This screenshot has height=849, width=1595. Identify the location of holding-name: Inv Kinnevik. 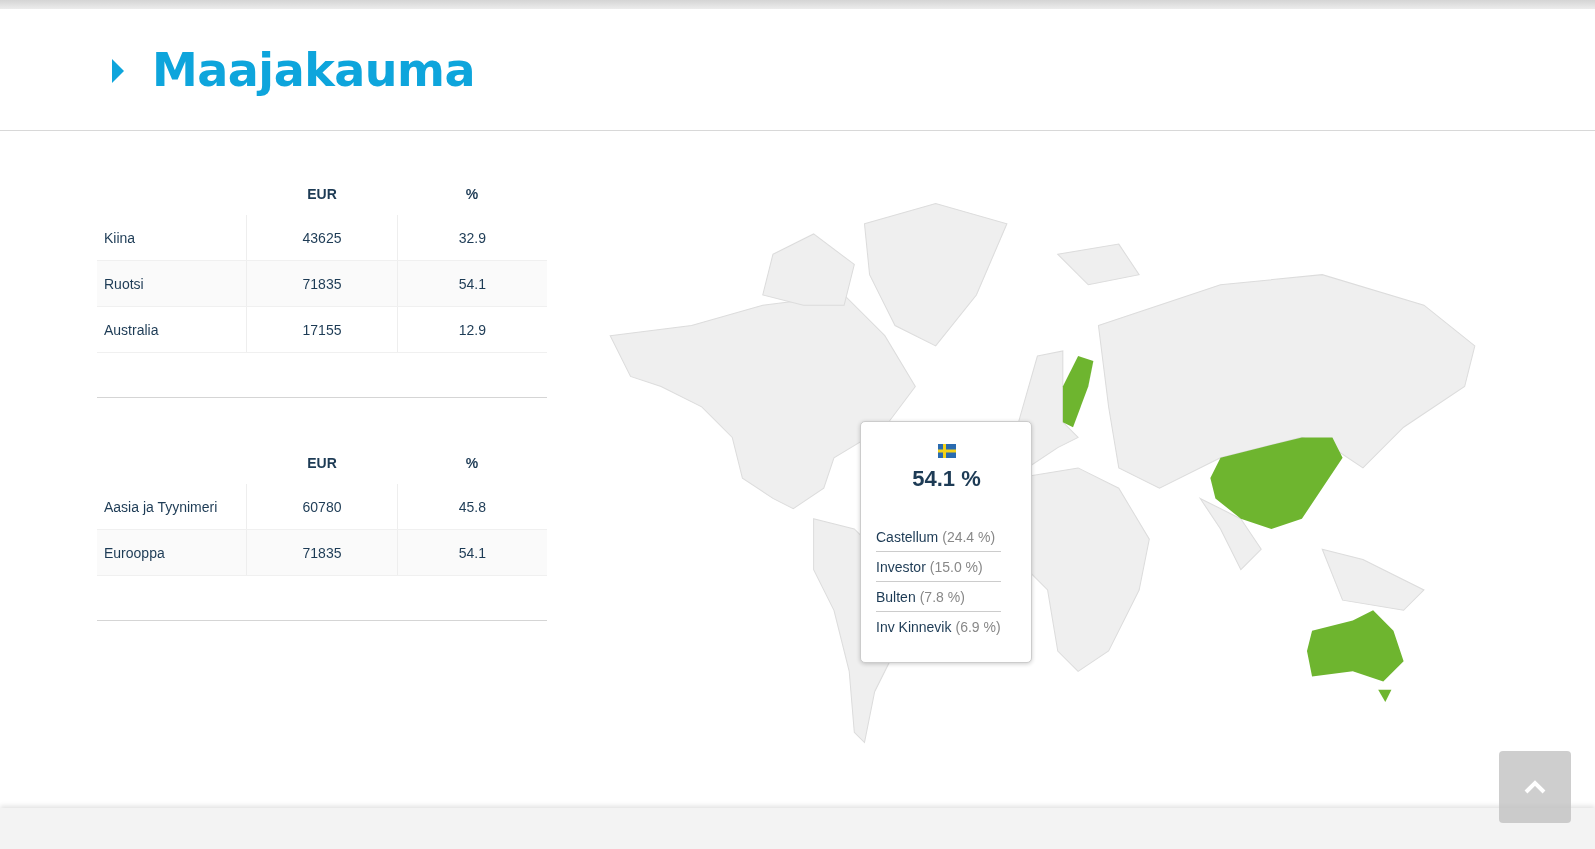
(914, 627).